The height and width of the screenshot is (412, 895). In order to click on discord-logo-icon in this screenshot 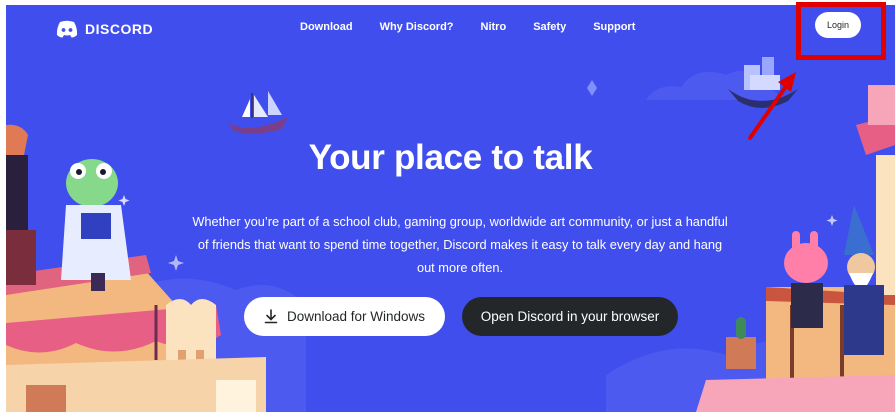, I will do `click(67, 29)`.